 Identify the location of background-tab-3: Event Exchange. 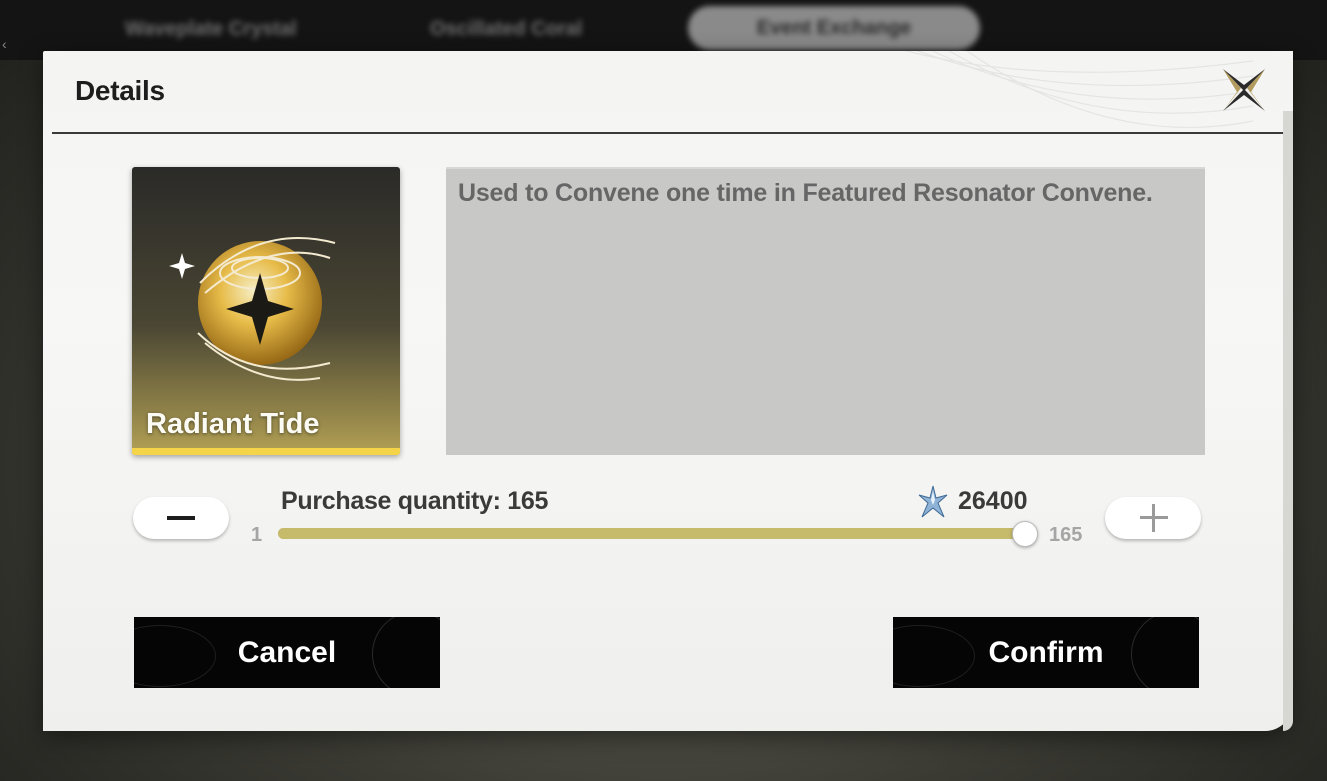
(834, 28).